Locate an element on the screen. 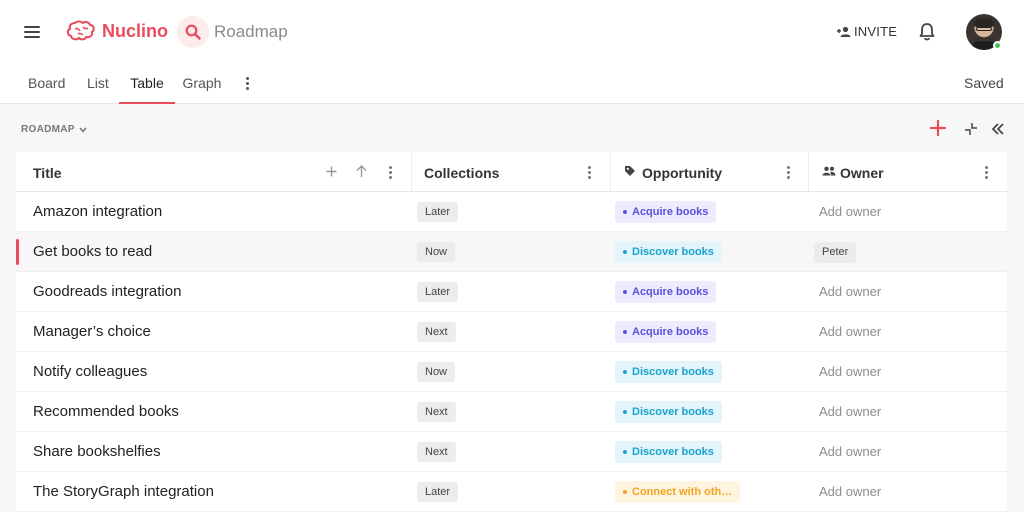  add-column-icon is located at coordinates (331, 171).